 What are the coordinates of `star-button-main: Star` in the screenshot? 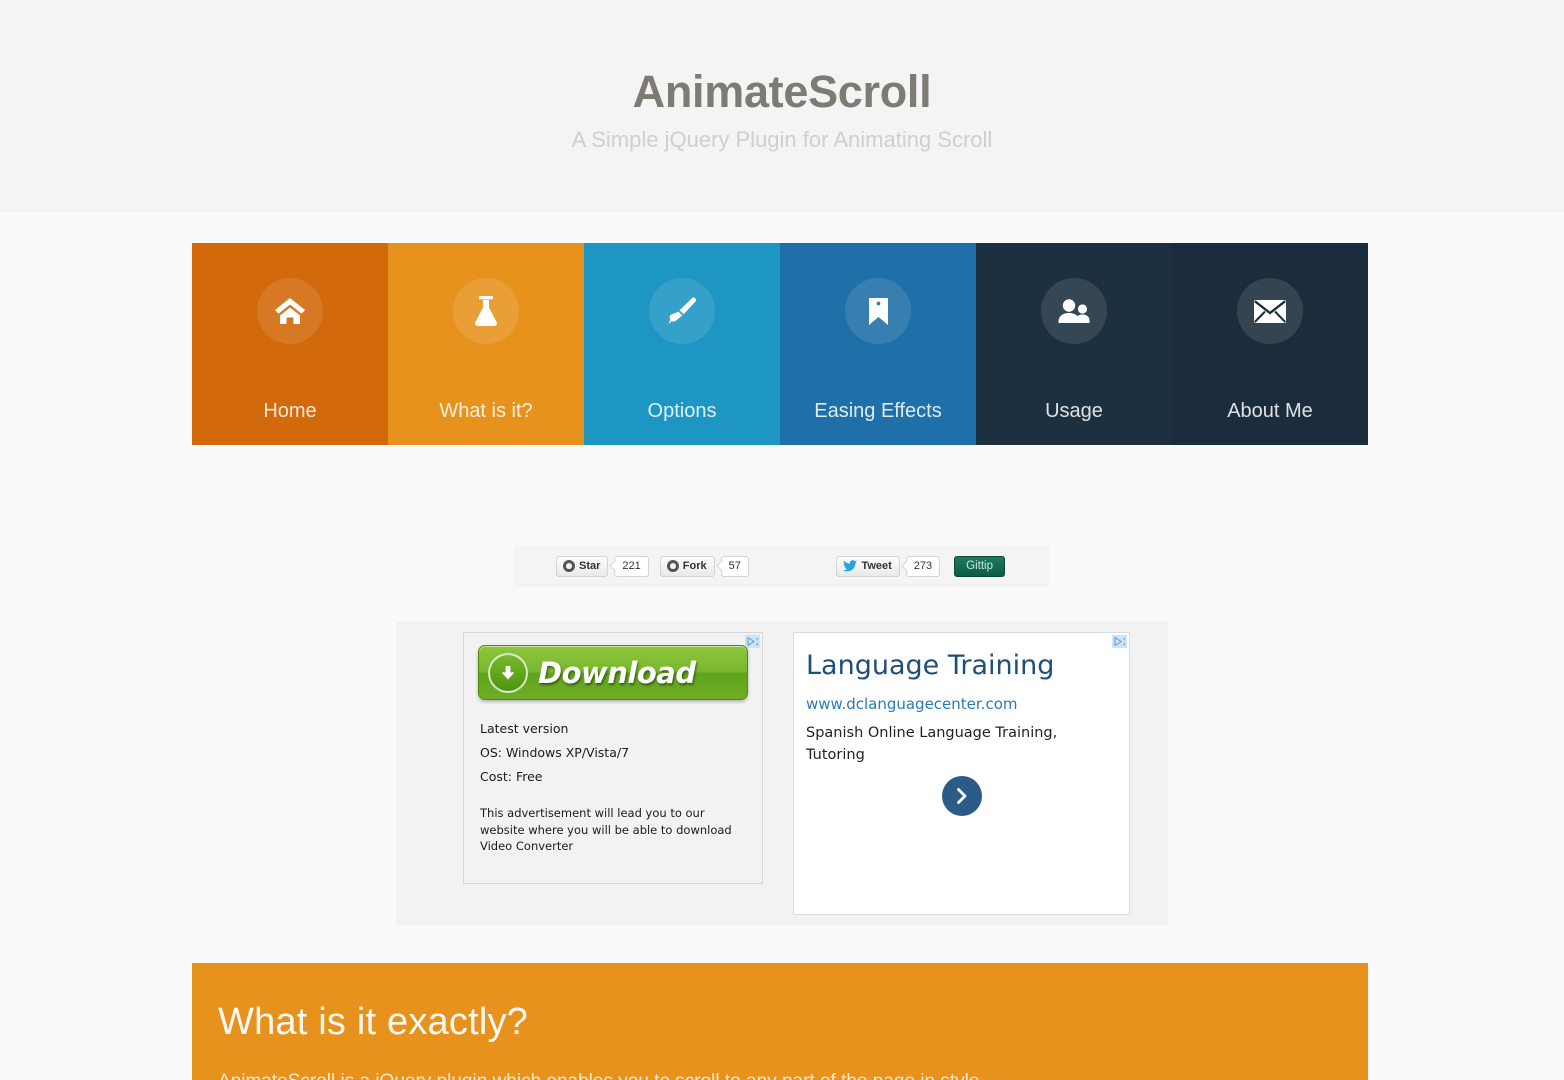 It's located at (582, 566).